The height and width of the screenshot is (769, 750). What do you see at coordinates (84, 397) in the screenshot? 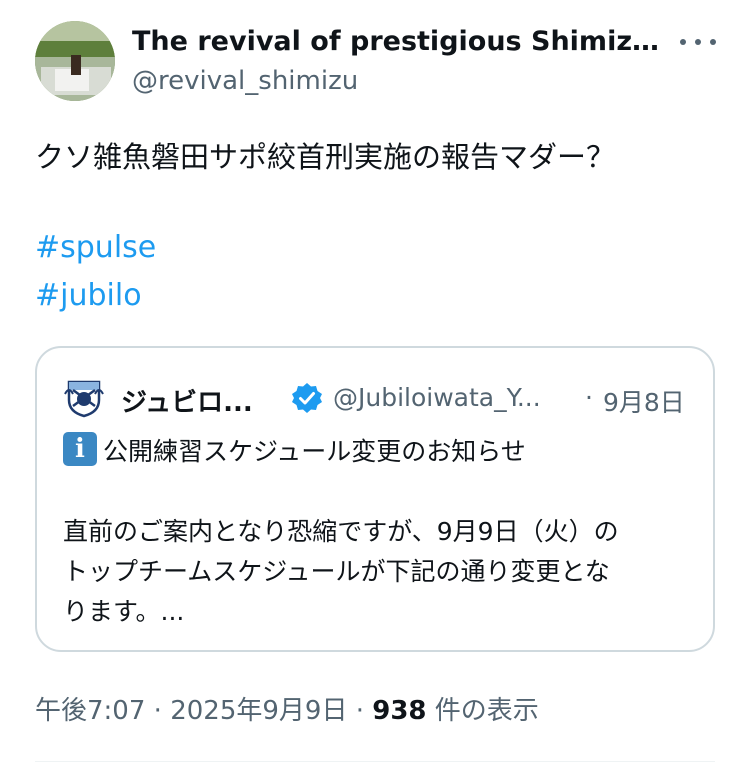
I see `quoted-author-avatar` at bounding box center [84, 397].